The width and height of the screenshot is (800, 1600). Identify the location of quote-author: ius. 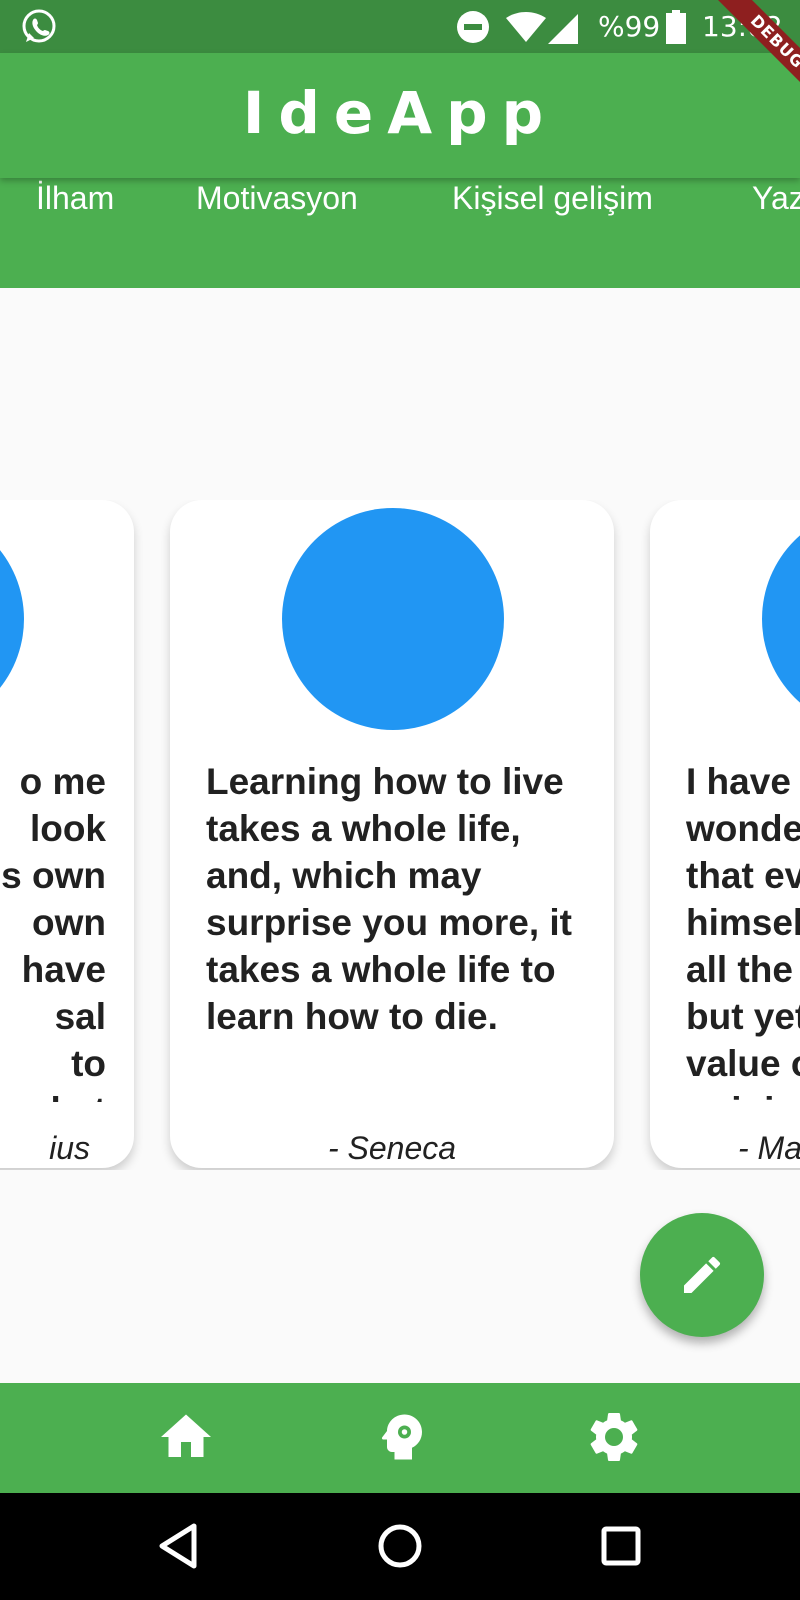
(69, 1148).